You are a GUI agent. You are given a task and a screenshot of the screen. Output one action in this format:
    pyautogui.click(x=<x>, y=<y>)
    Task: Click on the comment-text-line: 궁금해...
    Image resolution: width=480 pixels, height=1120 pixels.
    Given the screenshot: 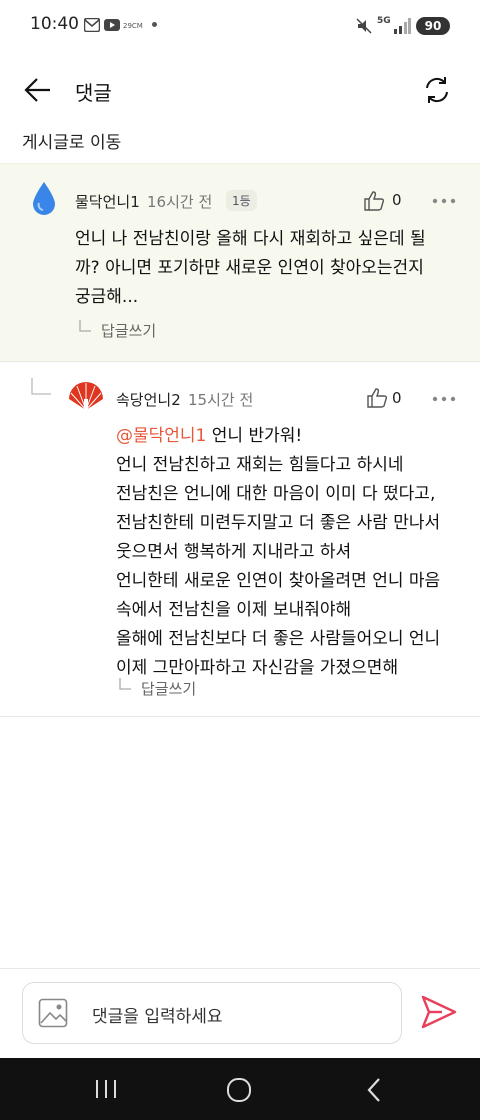 What is the action you would take?
    pyautogui.click(x=107, y=297)
    